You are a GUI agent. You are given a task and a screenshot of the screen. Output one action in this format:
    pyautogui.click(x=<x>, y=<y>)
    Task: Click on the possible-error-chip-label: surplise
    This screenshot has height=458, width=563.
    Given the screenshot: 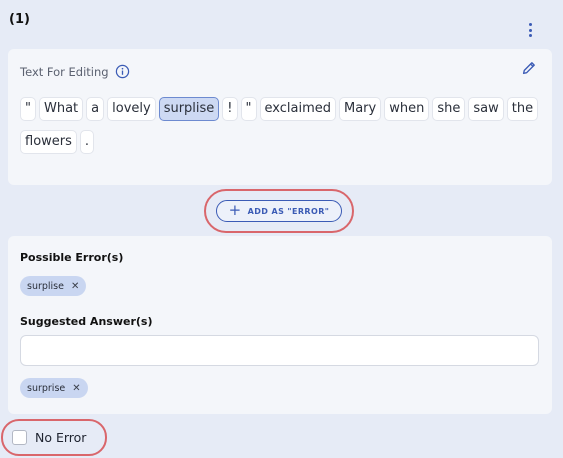 What is the action you would take?
    pyautogui.click(x=45, y=286)
    